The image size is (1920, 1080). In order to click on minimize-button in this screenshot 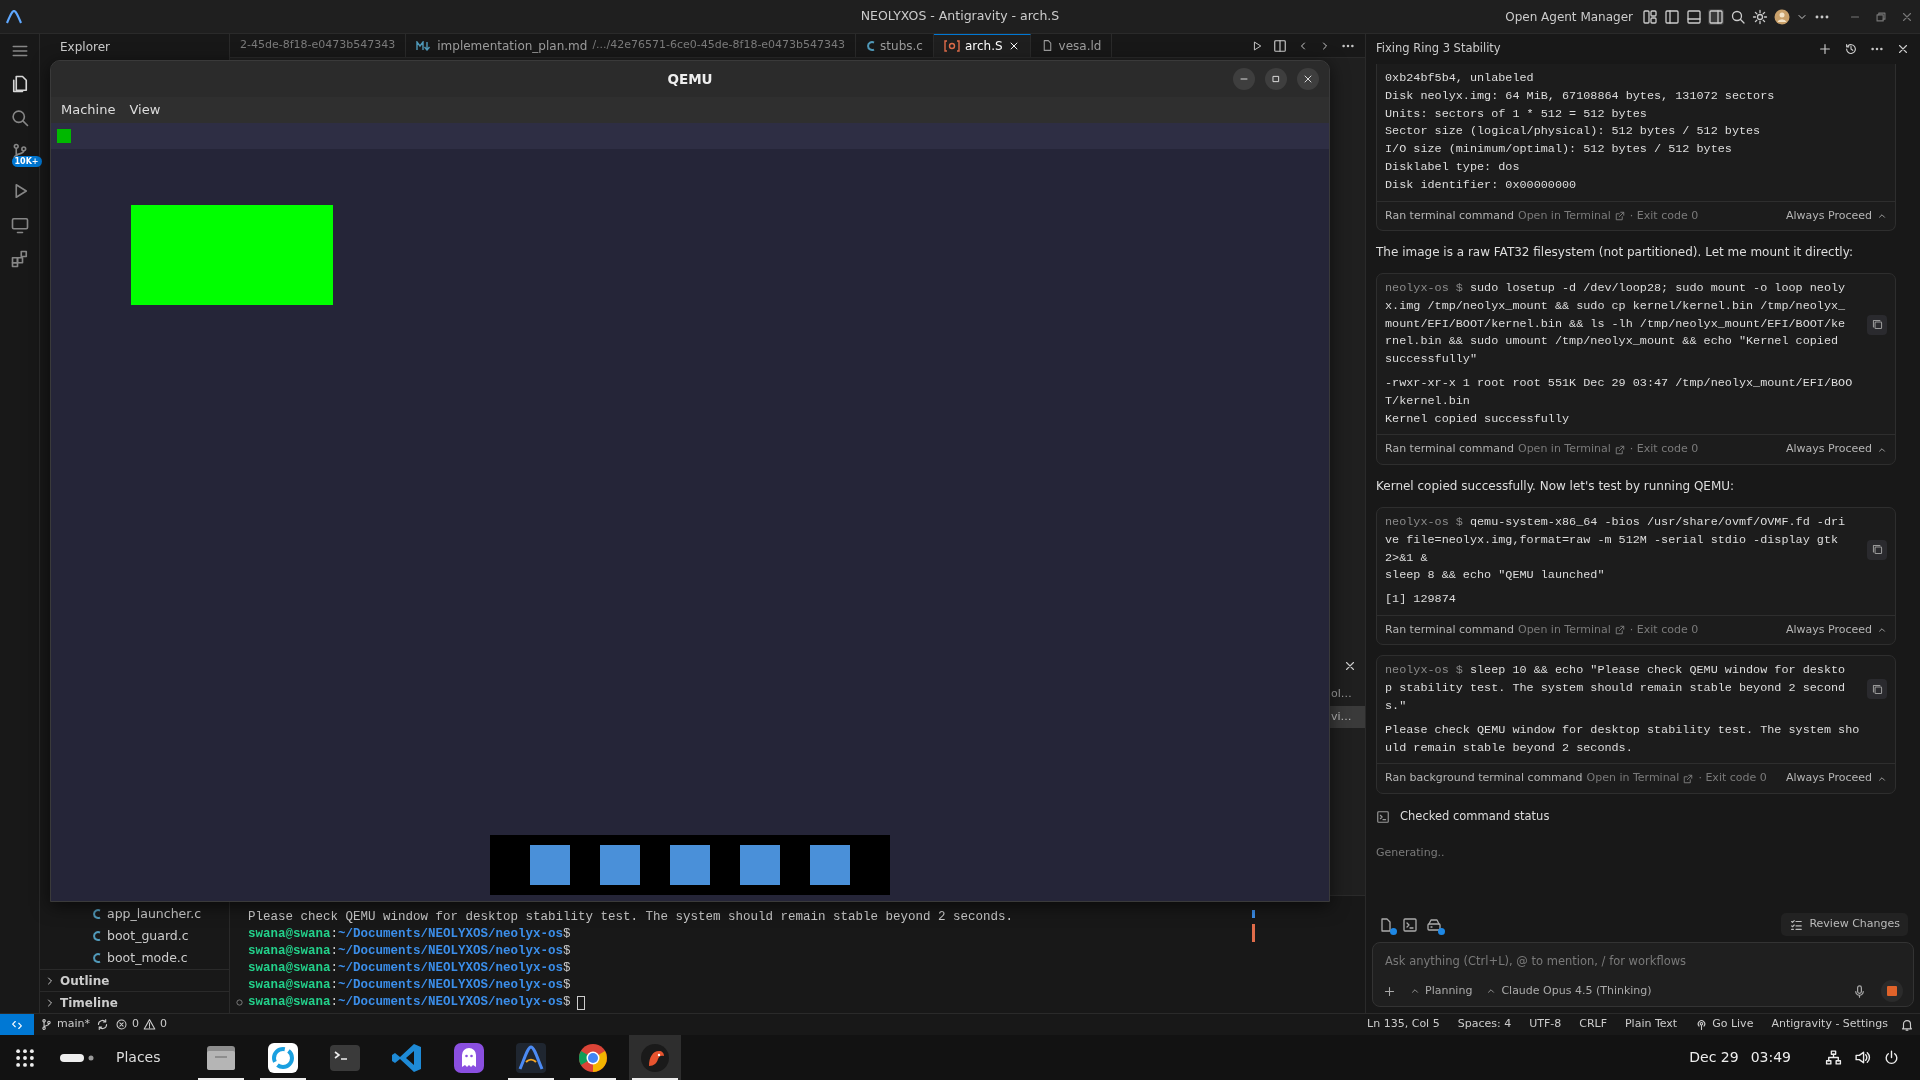, I will do `click(1244, 79)`.